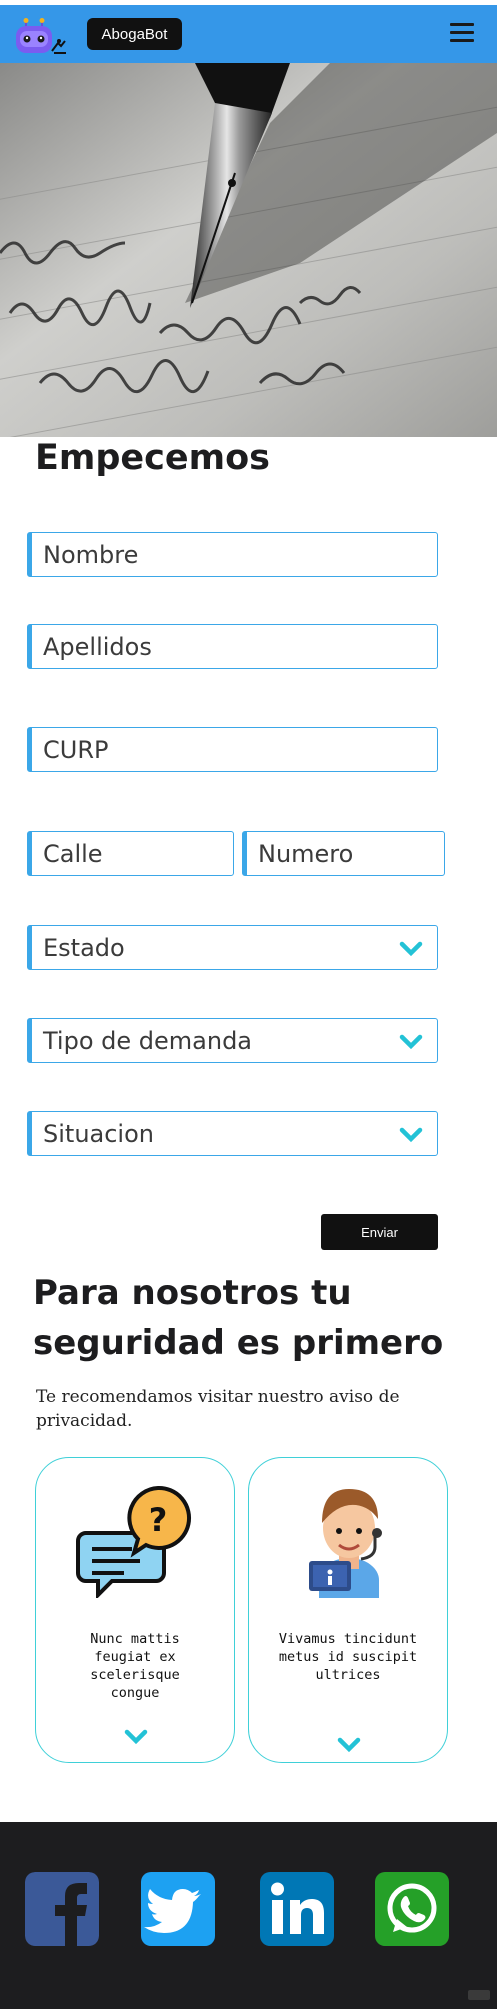  What do you see at coordinates (297, 1909) in the screenshot?
I see `linkedin-icon` at bounding box center [297, 1909].